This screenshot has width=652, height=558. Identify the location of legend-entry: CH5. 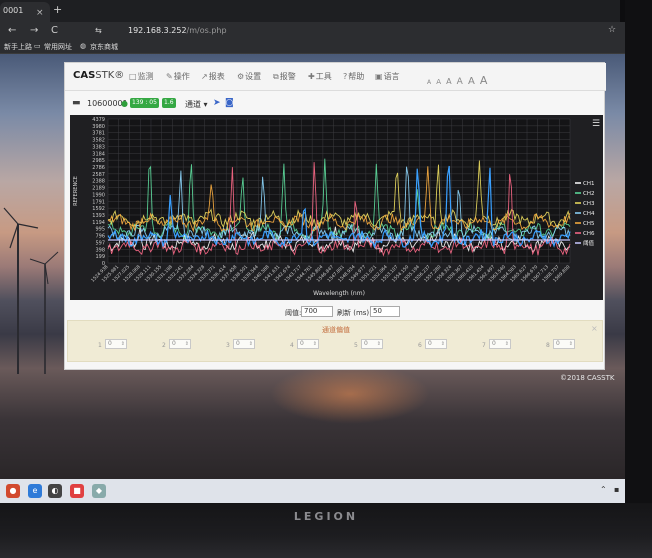
(589, 224).